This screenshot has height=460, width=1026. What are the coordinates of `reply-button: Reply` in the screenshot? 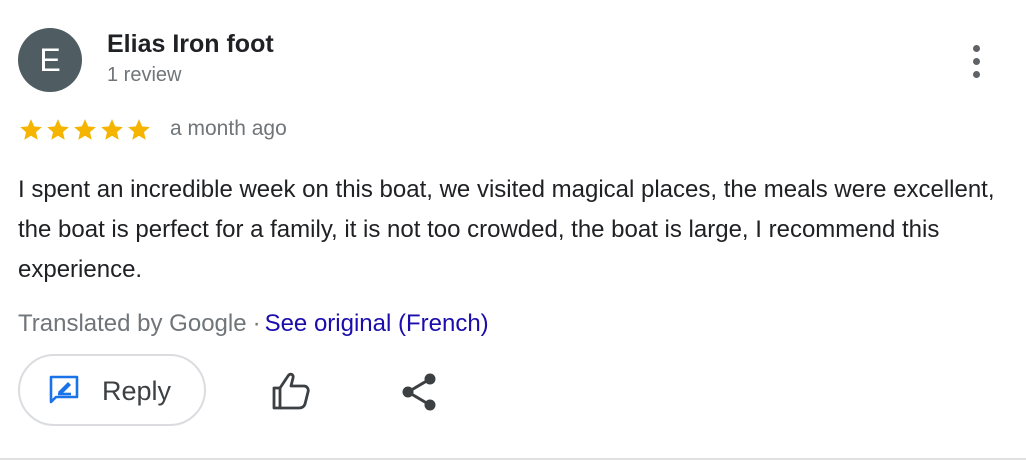 It's located at (112, 390).